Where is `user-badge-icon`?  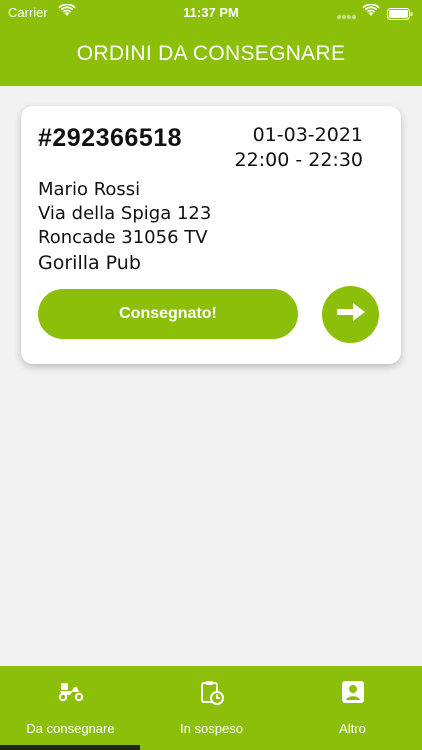
user-badge-icon is located at coordinates (352, 692).